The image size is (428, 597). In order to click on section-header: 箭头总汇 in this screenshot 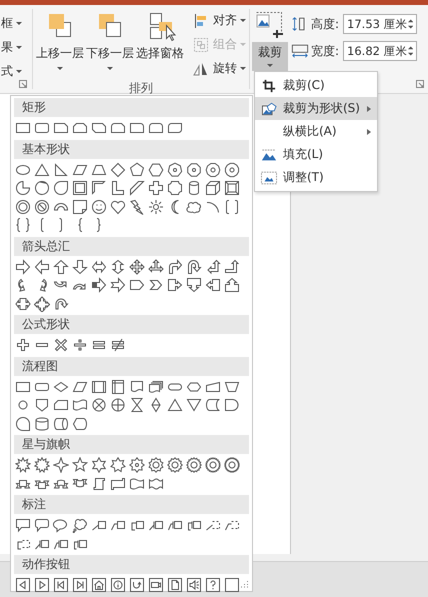, I will do `click(131, 246)`.